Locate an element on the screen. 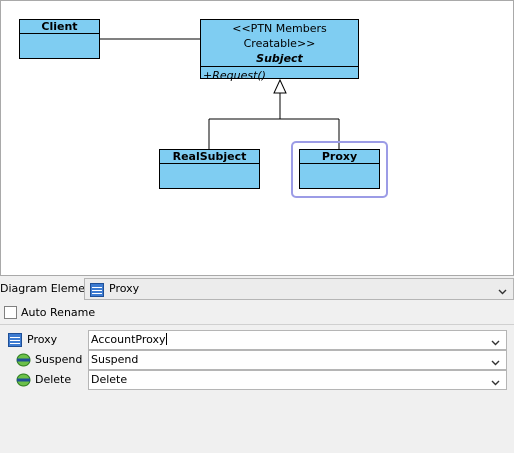 The image size is (514, 453). diagram-element-row: Diagram Element Proxy is located at coordinates (257, 289).